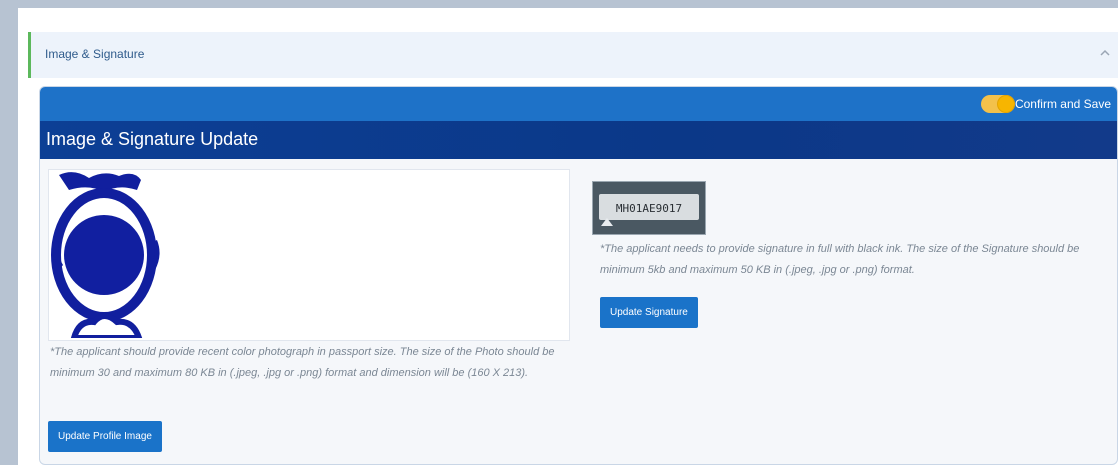 The image size is (1118, 465). Describe the element at coordinates (649, 312) in the screenshot. I see `update-signature-button: Update Signature` at that location.